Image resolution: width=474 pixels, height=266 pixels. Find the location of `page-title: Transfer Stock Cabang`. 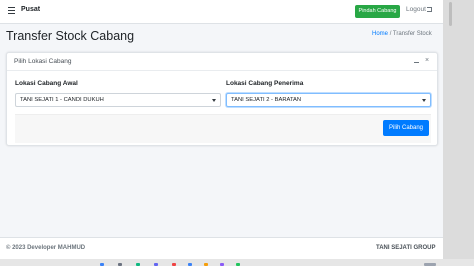

page-title: Transfer Stock Cabang is located at coordinates (70, 36).